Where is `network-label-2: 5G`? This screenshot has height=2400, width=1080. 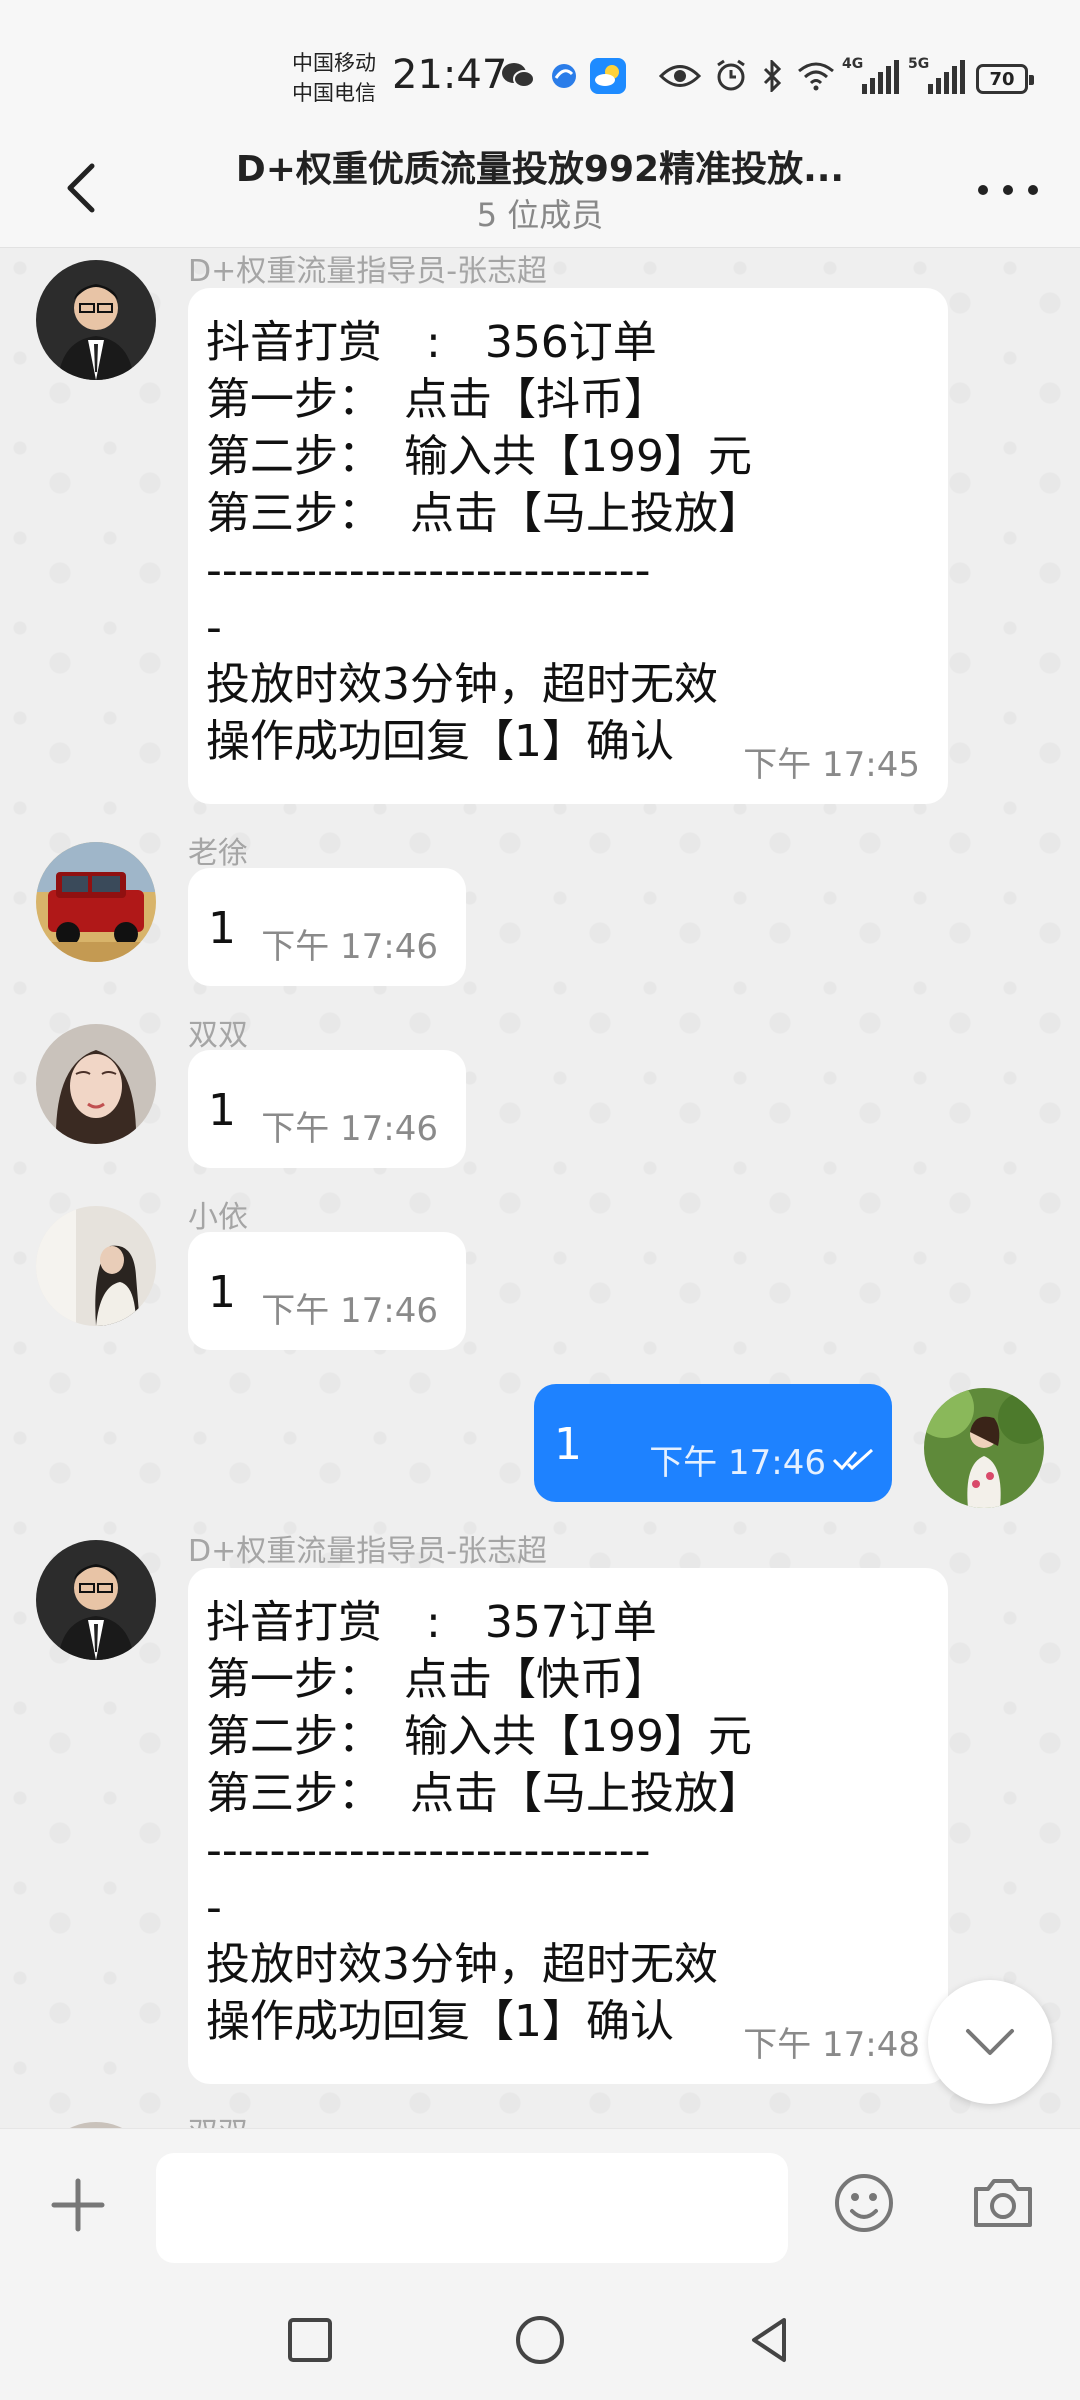
network-label-2: 5G is located at coordinates (919, 64).